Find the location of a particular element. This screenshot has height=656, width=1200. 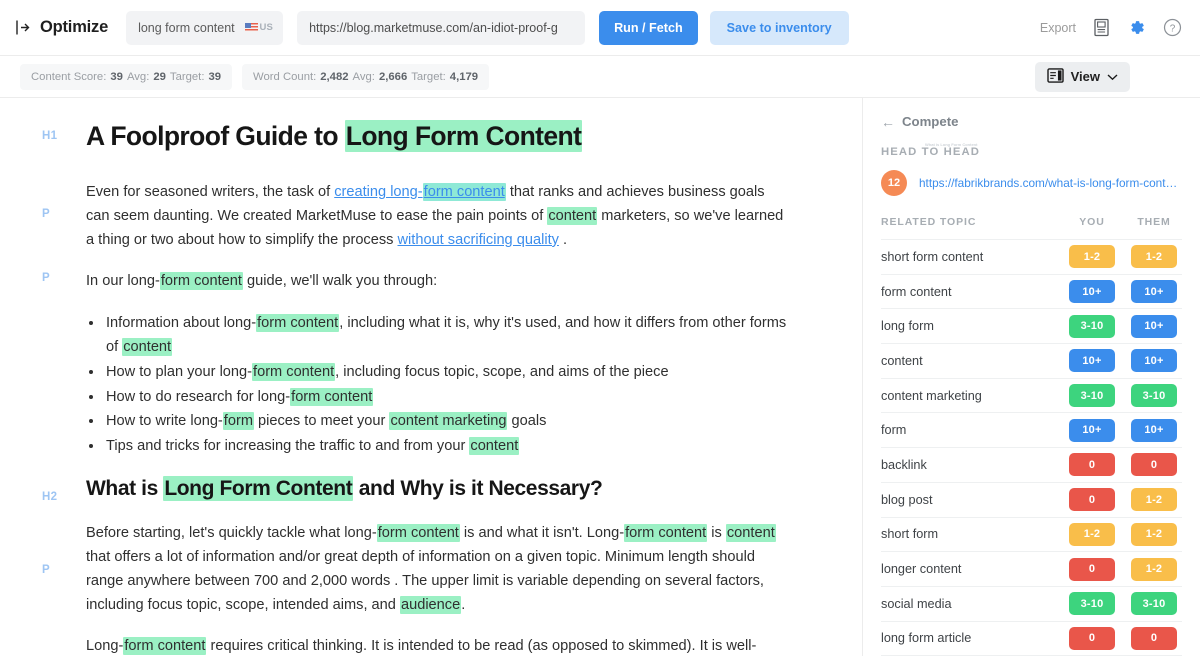

topic-name: short form content is located at coordinates (932, 256).